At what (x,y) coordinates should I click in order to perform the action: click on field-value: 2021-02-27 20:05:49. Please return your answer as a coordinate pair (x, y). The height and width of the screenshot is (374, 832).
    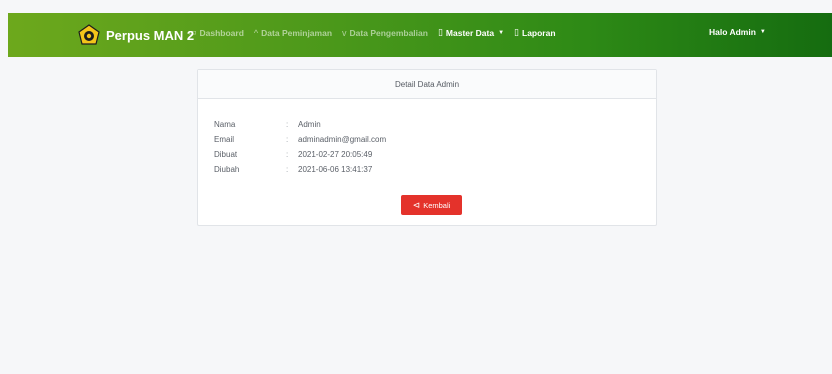
    Looking at the image, I should click on (335, 154).